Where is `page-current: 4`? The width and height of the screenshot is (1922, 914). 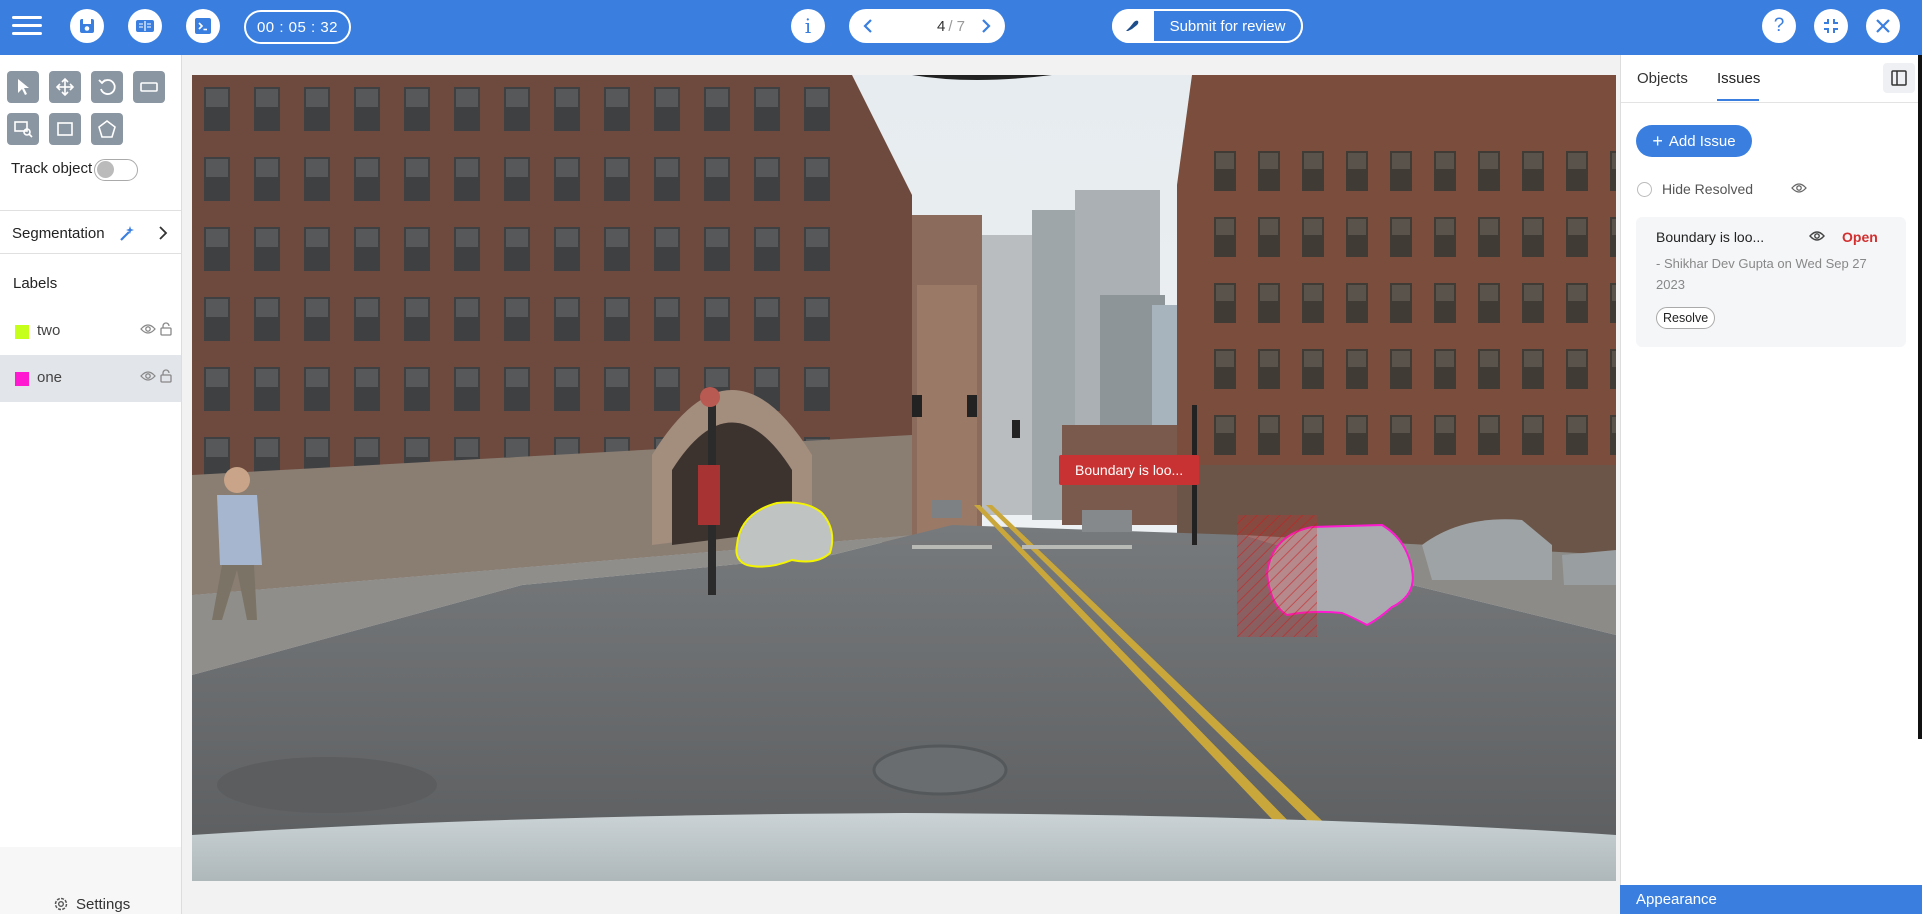 page-current: 4 is located at coordinates (941, 26).